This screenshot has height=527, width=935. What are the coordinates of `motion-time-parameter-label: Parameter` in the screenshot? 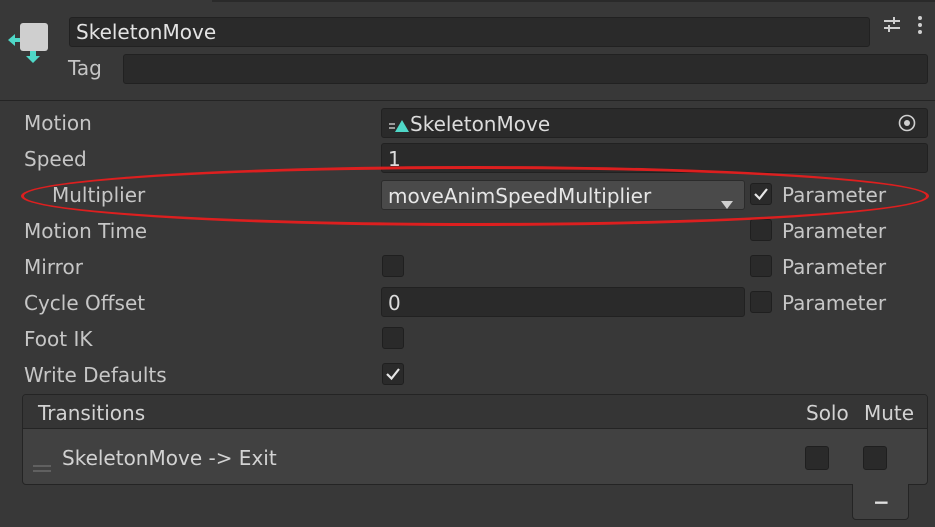 It's located at (834, 231).